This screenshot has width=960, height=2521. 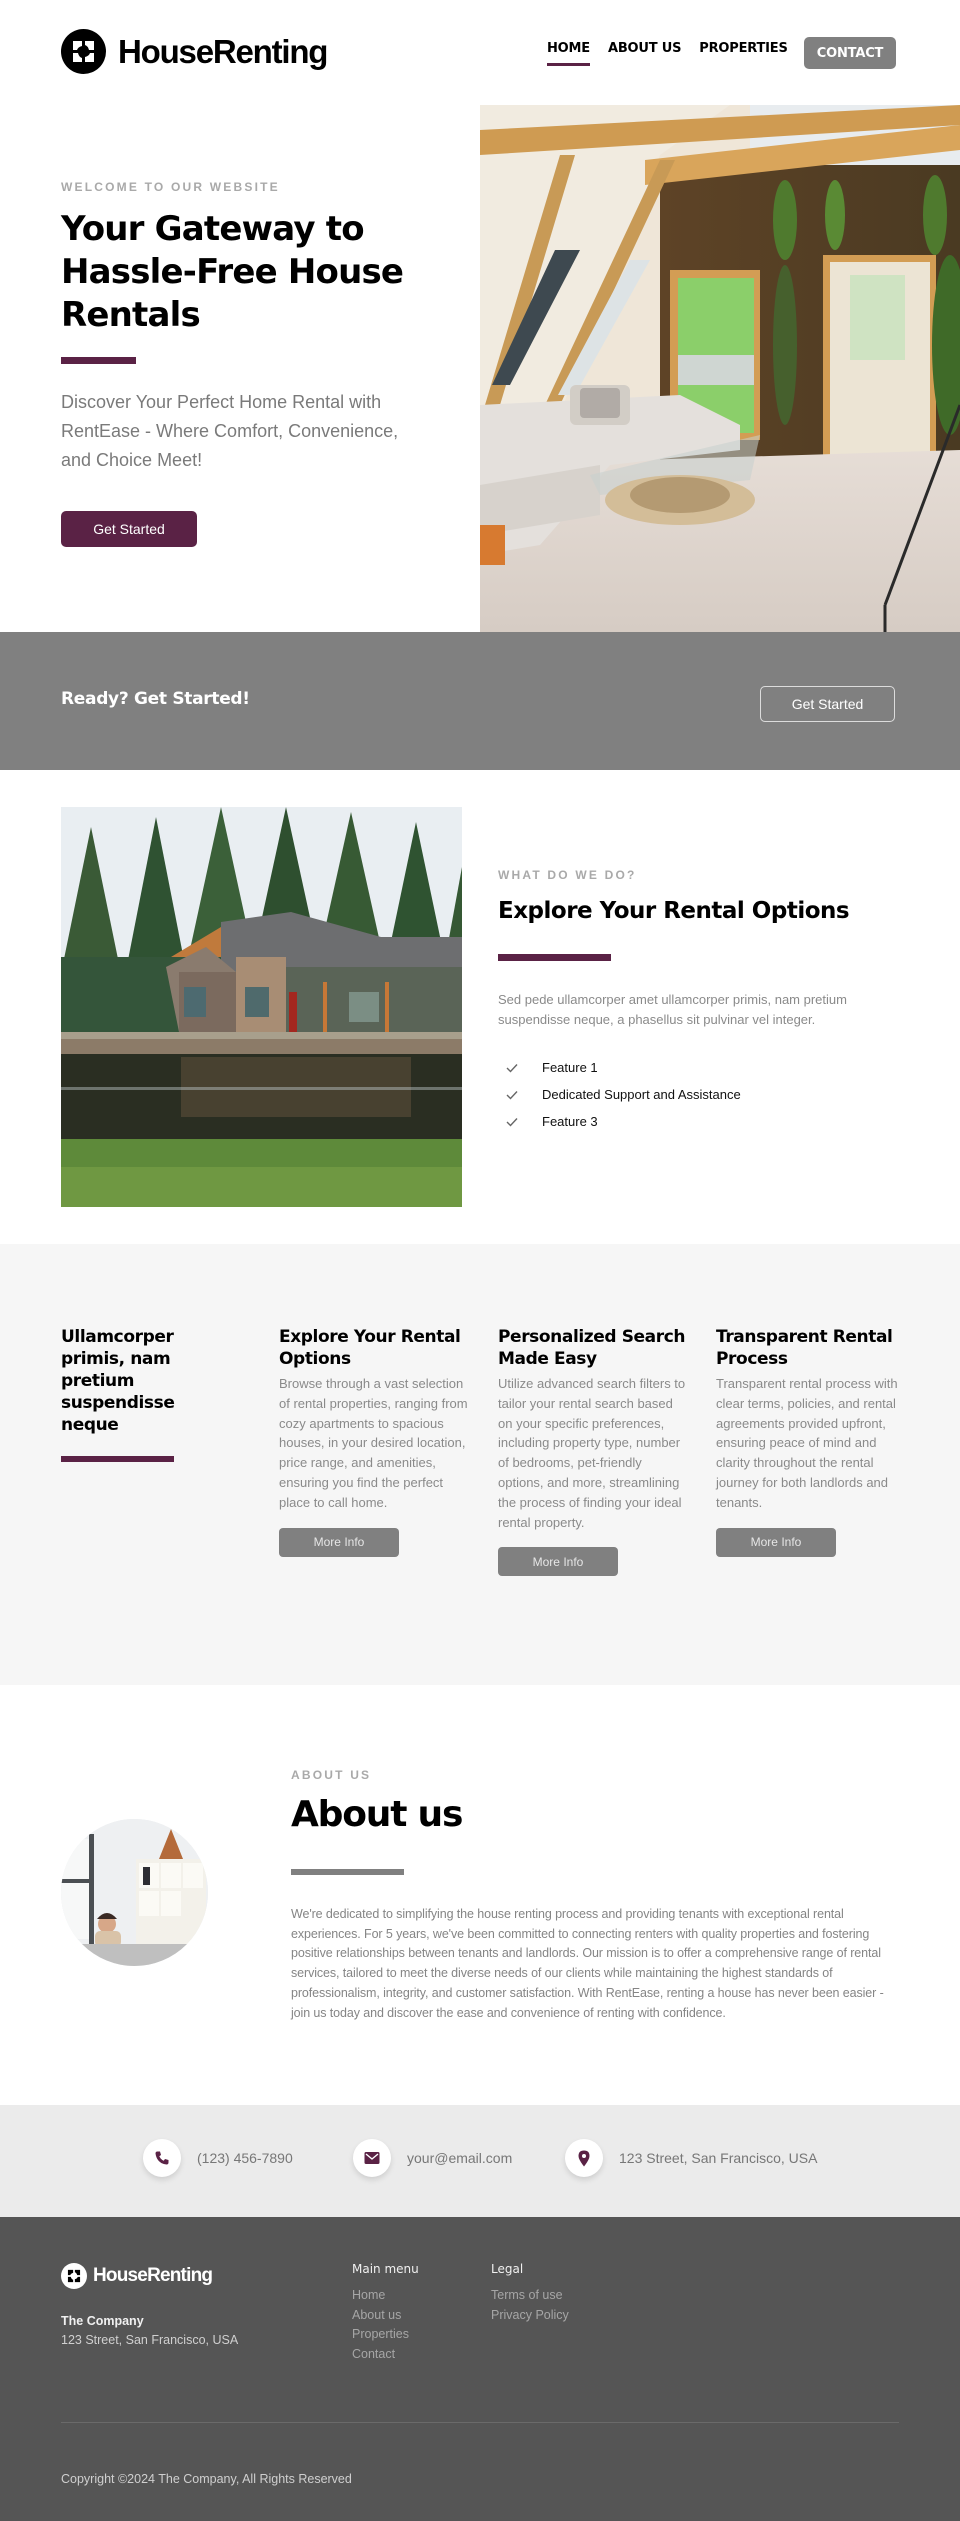 What do you see at coordinates (170, 187) in the screenshot?
I see `hero-eyebrow: WELCOME TO OUR WEBSITE` at bounding box center [170, 187].